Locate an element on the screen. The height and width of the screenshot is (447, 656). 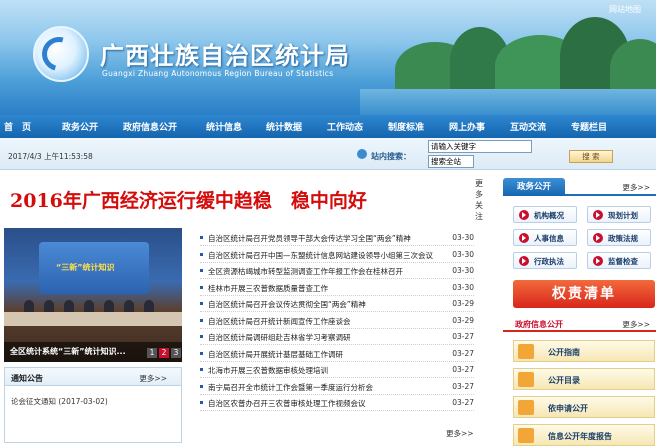
nav-stat-info: 统计信息 is located at coordinates (224, 126).